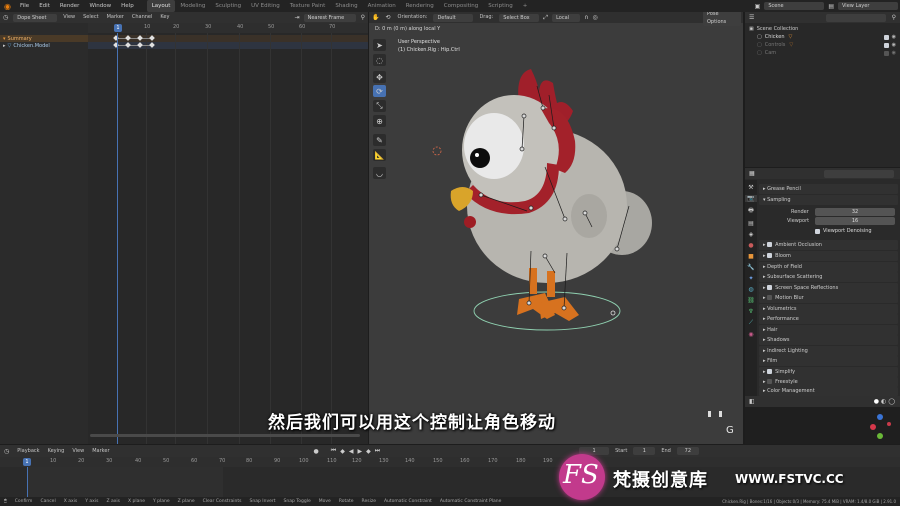 This screenshot has height=506, width=900. I want to click on world-tab-icon: ●, so click(751, 245).